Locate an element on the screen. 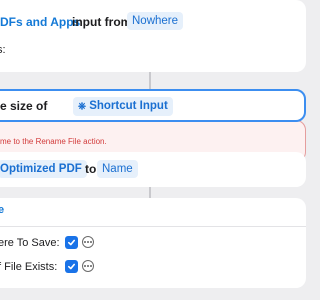 The height and width of the screenshot is (300, 320). if-file-exists-checkbox is located at coordinates (71, 266).